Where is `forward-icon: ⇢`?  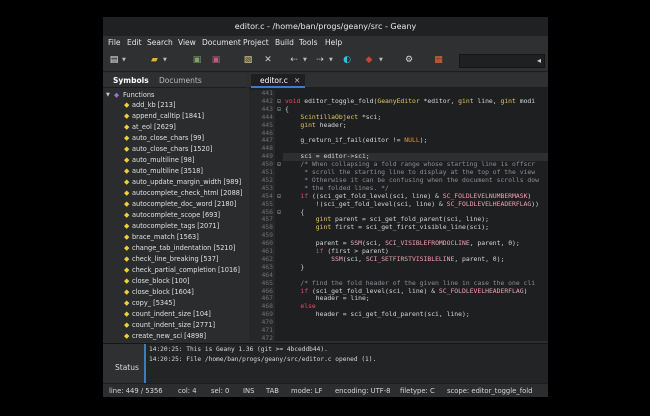
forward-icon: ⇢ is located at coordinates (320, 60).